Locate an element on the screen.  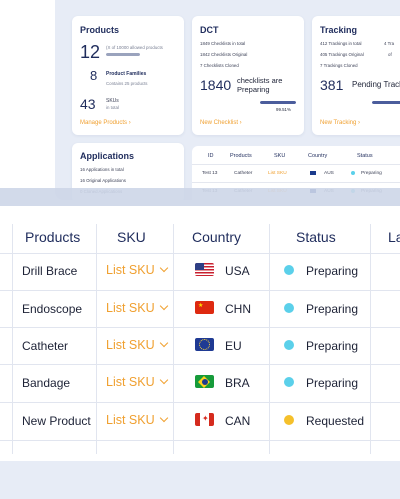
tracking-bignum: 381 is located at coordinates (332, 85).